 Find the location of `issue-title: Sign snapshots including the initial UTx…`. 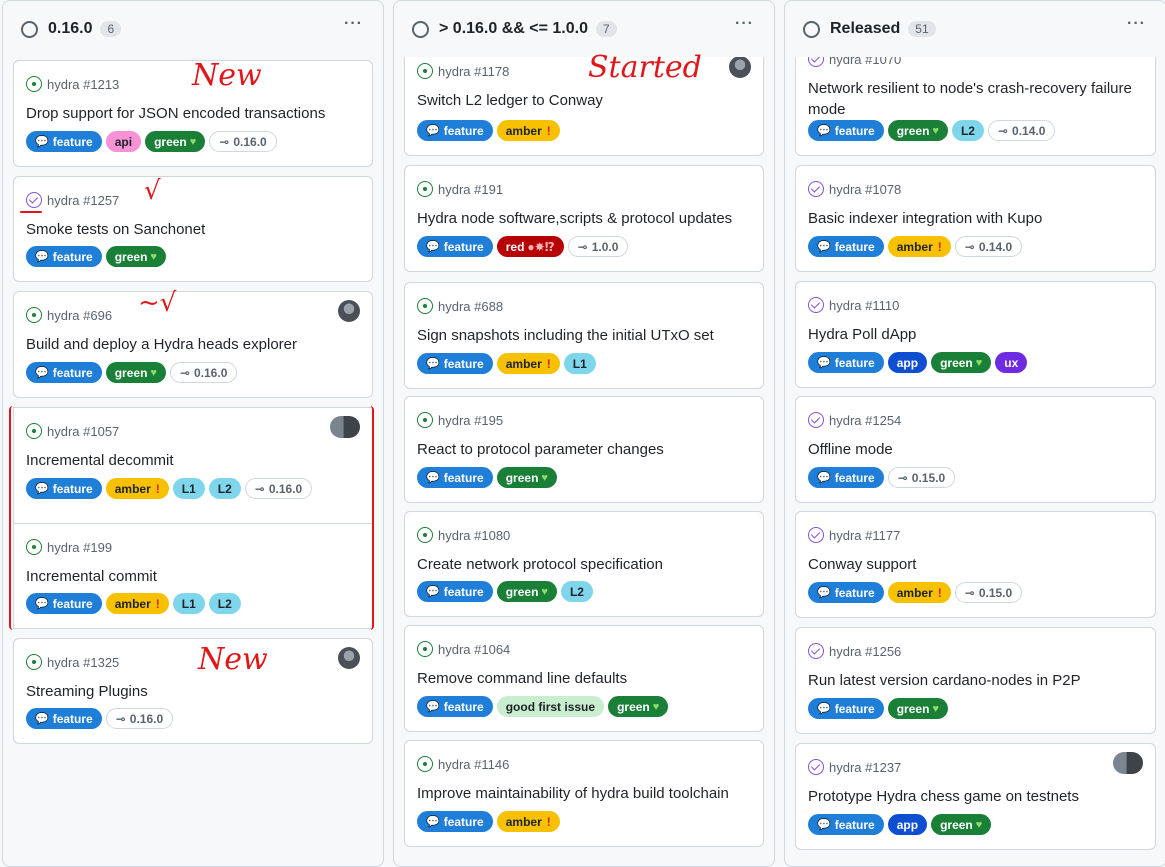

issue-title: Sign snapshots including the initial UTx… is located at coordinates (584, 335).